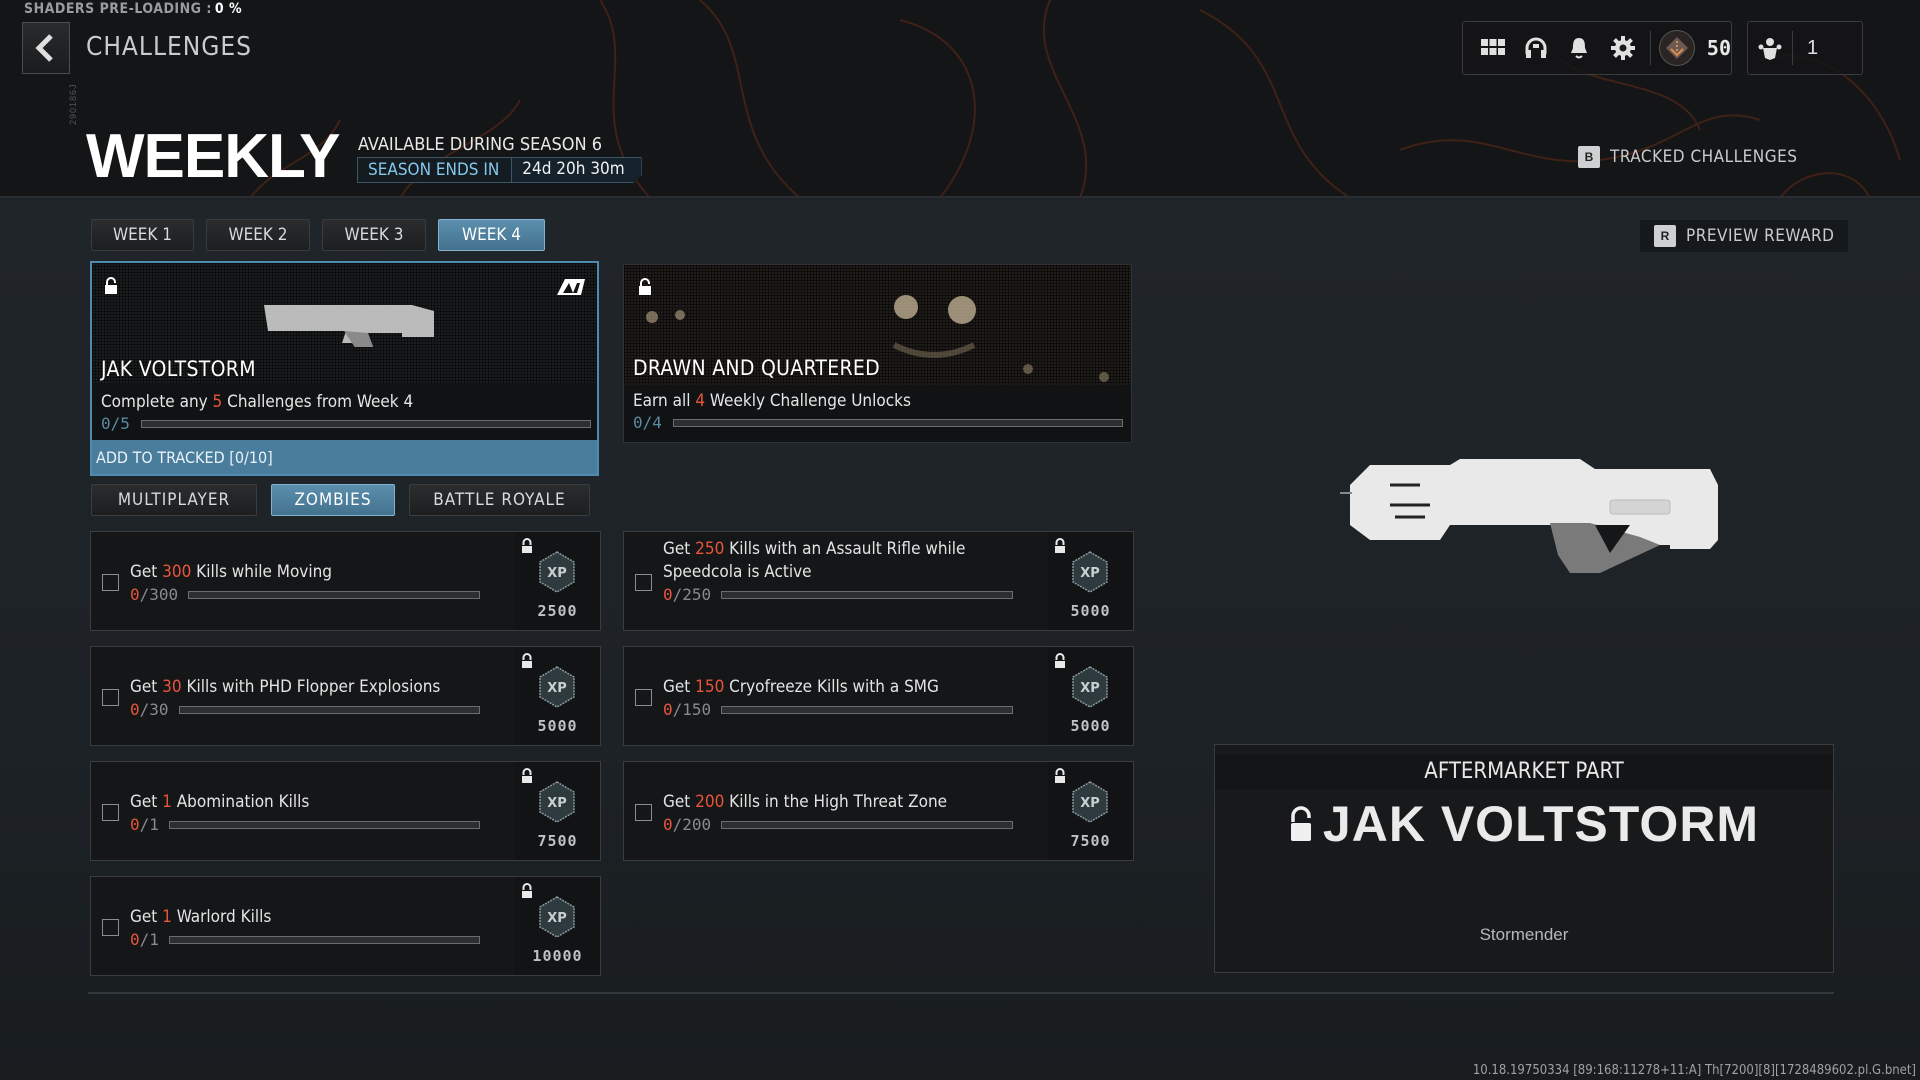  Describe the element at coordinates (1492, 48) in the screenshot. I see `grid-menu-icon` at that location.